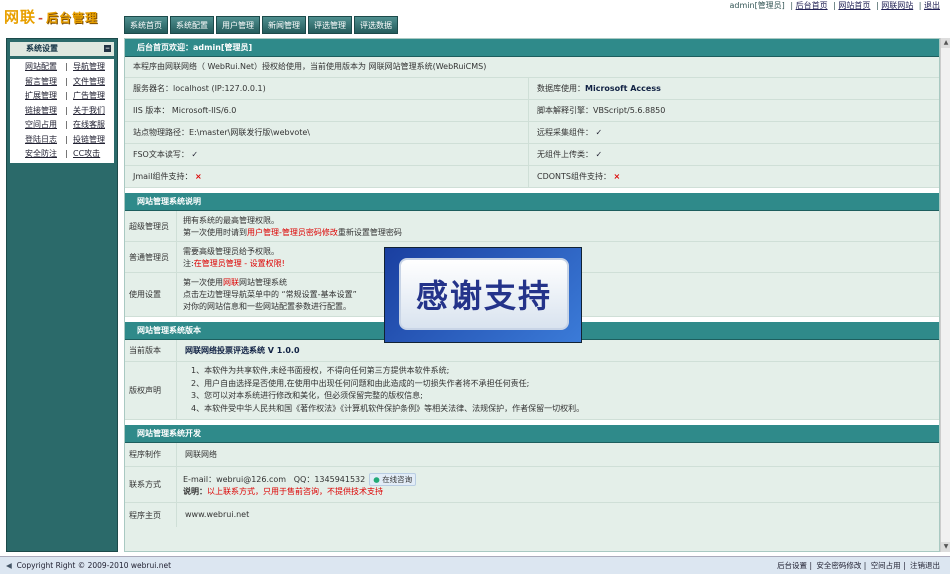 Image resolution: width=950 pixels, height=574 pixels. What do you see at coordinates (932, 5) in the screenshot?
I see `link-logout: 退出` at bounding box center [932, 5].